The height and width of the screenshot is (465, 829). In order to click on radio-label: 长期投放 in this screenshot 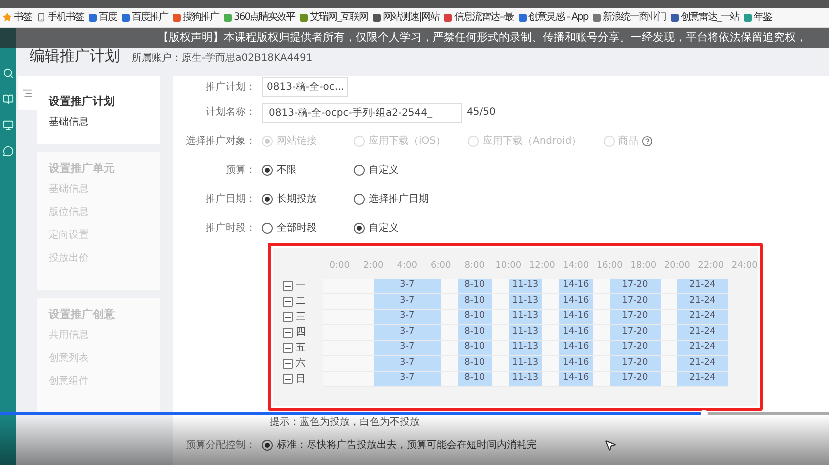, I will do `click(297, 199)`.